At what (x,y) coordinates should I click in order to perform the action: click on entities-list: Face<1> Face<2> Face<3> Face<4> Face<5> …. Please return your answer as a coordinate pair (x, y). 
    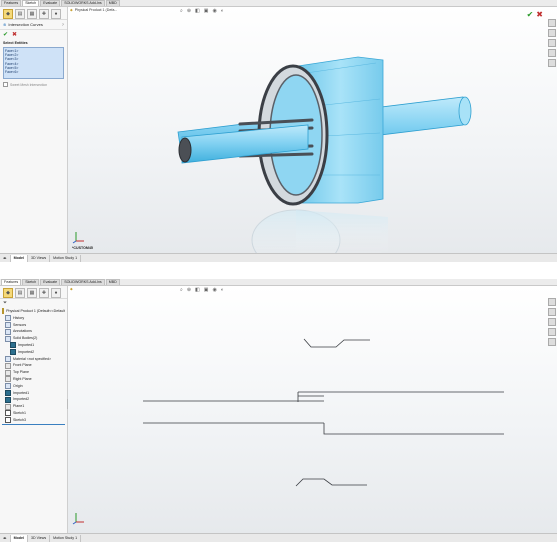
    Looking at the image, I should click on (33, 63).